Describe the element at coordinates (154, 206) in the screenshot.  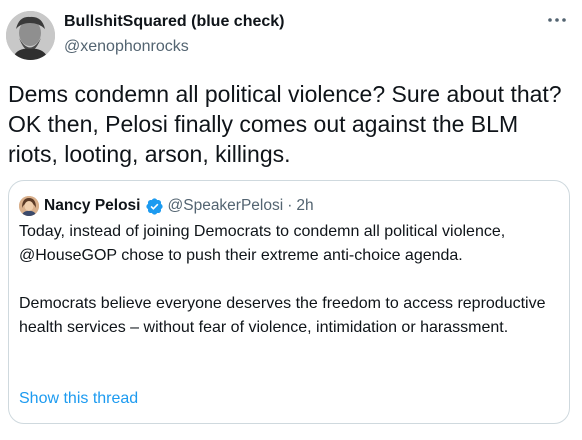
I see `verified-badge-icon` at that location.